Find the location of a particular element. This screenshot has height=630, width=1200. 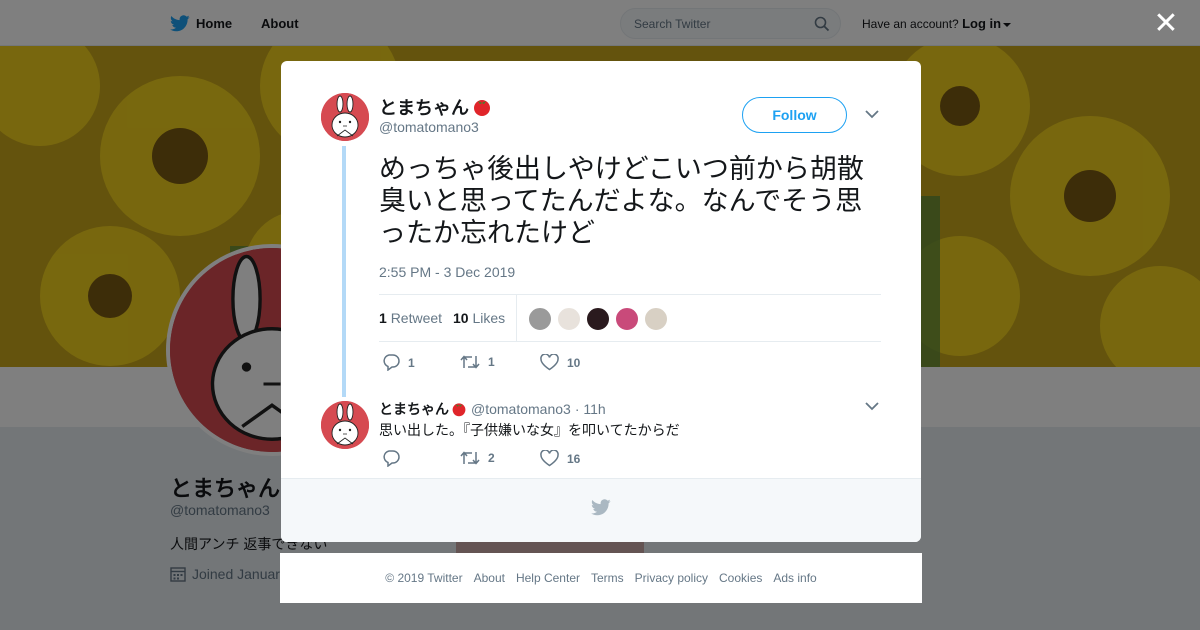

footer-link-about: About is located at coordinates (489, 578).